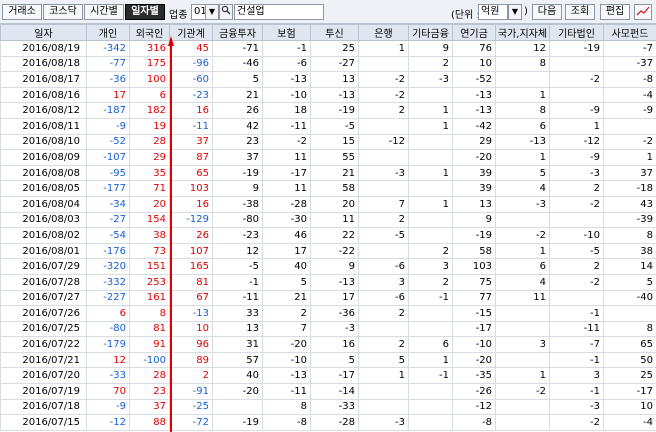  What do you see at coordinates (615, 12) in the screenshot?
I see `edit-button: 편집` at bounding box center [615, 12].